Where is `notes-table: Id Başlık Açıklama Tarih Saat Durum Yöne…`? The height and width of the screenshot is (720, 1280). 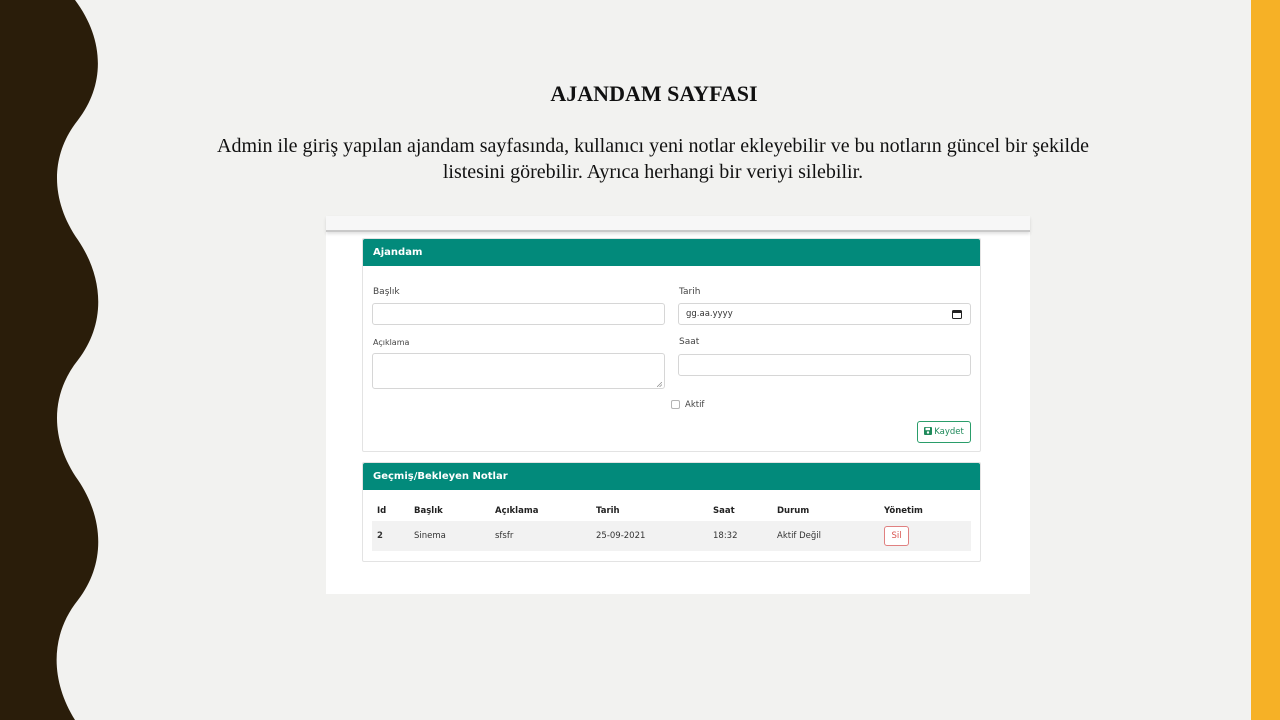
notes-table: Id Başlık Açıklama Tarih Saat Durum Yöne… is located at coordinates (671, 526).